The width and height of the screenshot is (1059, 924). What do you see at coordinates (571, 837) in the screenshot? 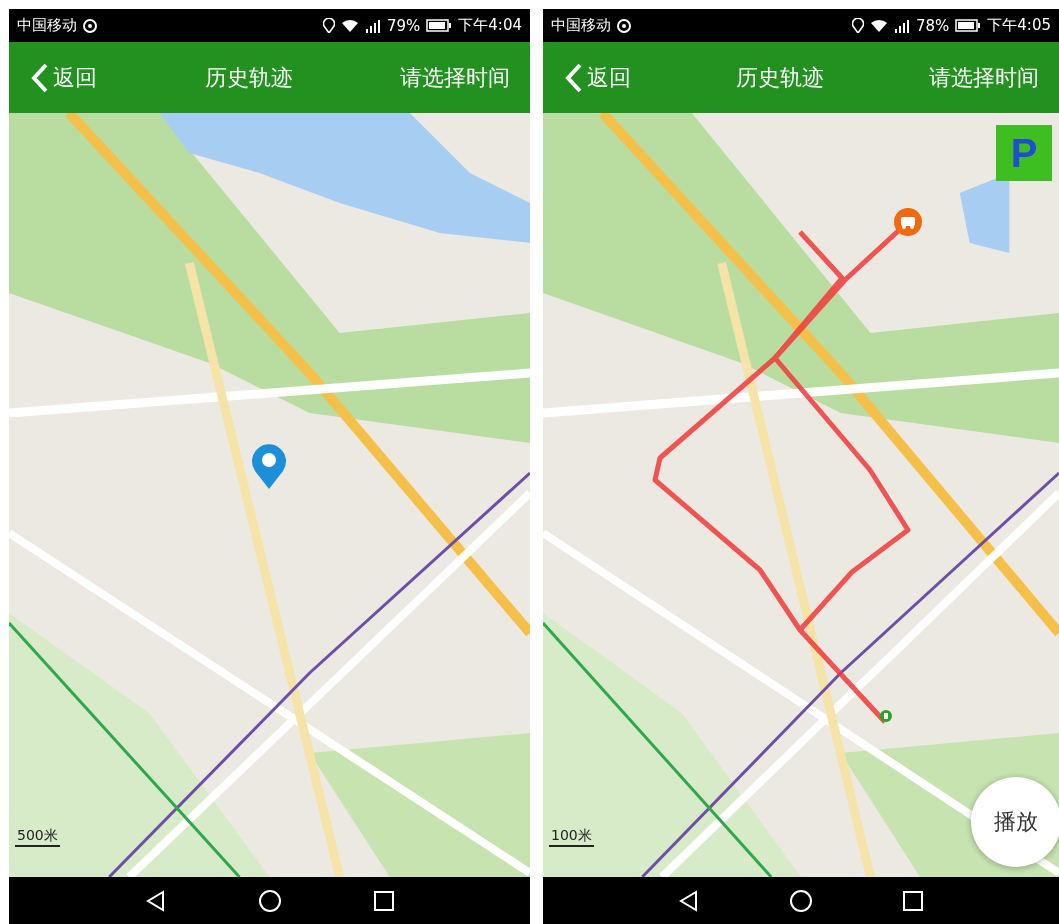
I see `map-scale: 100米` at bounding box center [571, 837].